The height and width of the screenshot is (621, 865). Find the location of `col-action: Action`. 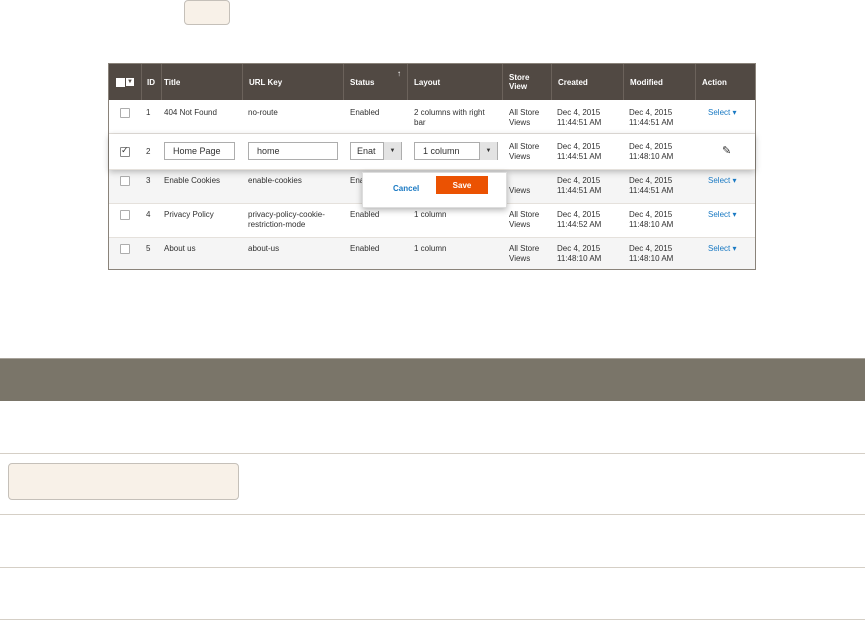

col-action: Action is located at coordinates (714, 82).